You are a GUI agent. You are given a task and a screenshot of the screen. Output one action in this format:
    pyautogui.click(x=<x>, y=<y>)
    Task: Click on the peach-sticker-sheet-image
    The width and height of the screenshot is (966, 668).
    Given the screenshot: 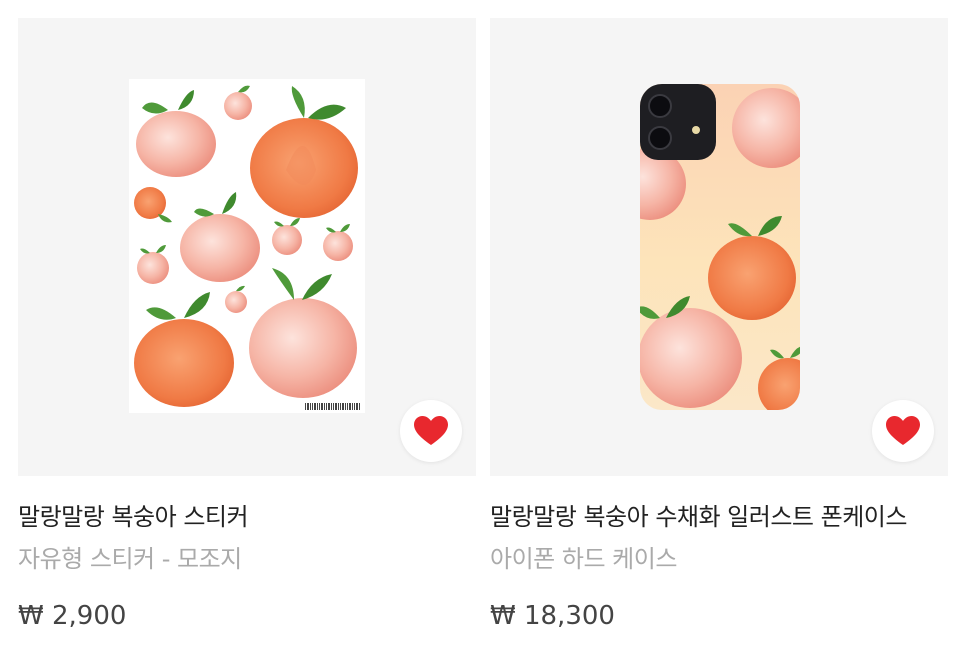 What is the action you would take?
    pyautogui.click(x=247, y=246)
    